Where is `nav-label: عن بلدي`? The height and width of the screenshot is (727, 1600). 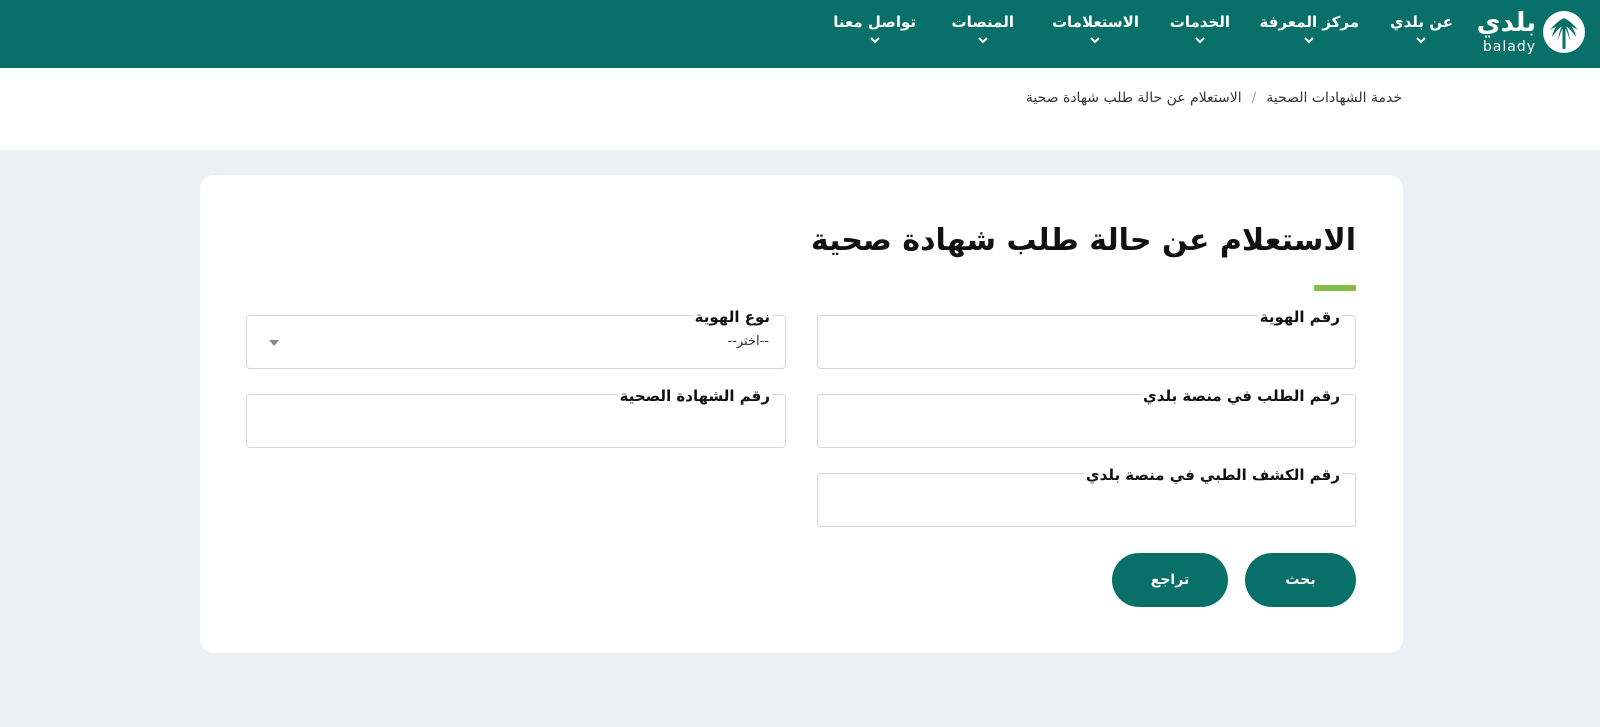 nav-label: عن بلدي is located at coordinates (1421, 22).